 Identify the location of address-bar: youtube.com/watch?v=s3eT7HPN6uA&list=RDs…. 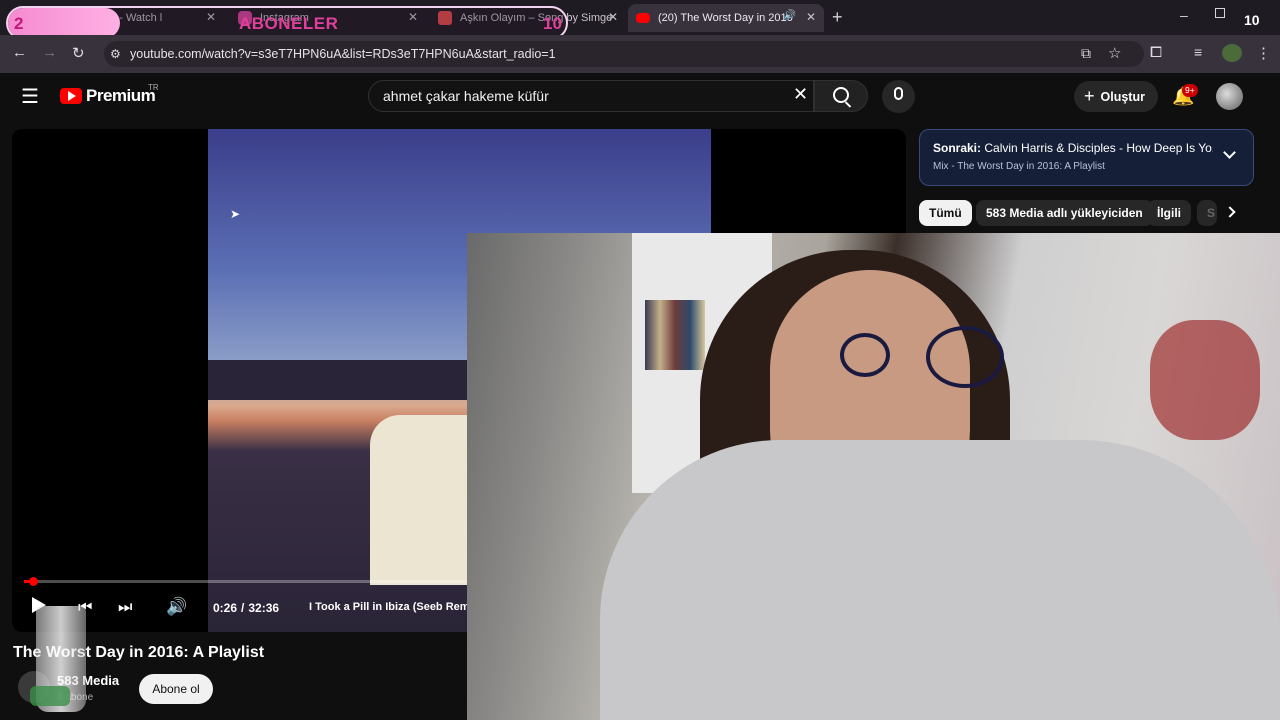
(624, 54).